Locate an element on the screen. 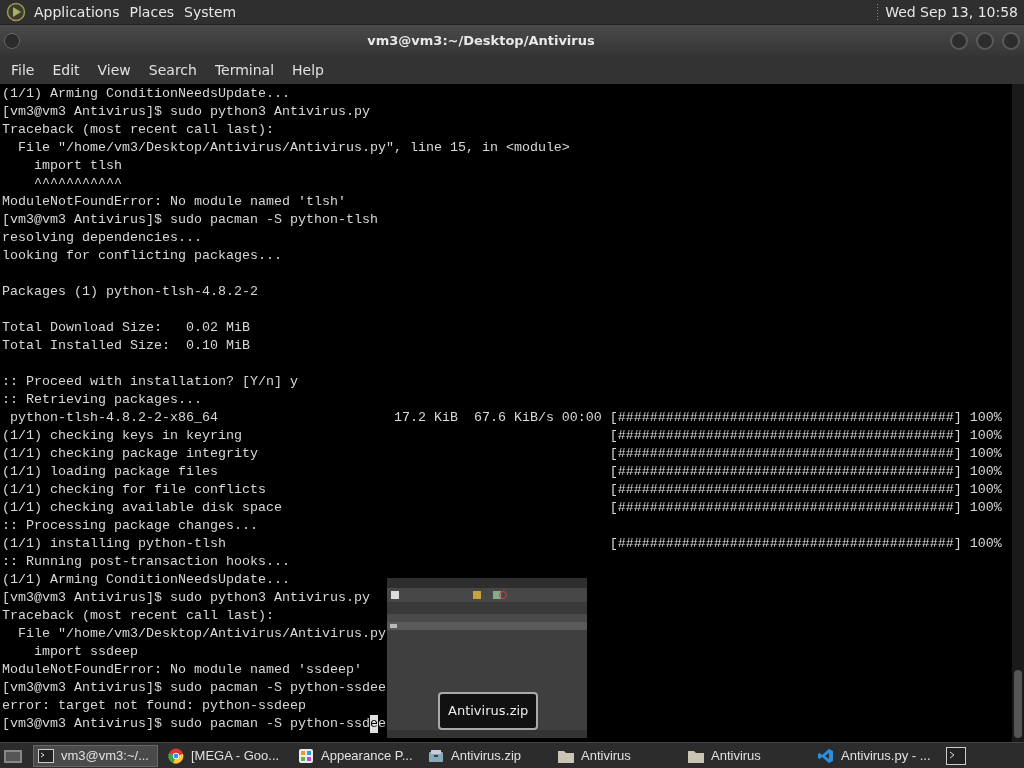  terminal-line: (1/1) installing python-tlsh is located at coordinates (114, 544).